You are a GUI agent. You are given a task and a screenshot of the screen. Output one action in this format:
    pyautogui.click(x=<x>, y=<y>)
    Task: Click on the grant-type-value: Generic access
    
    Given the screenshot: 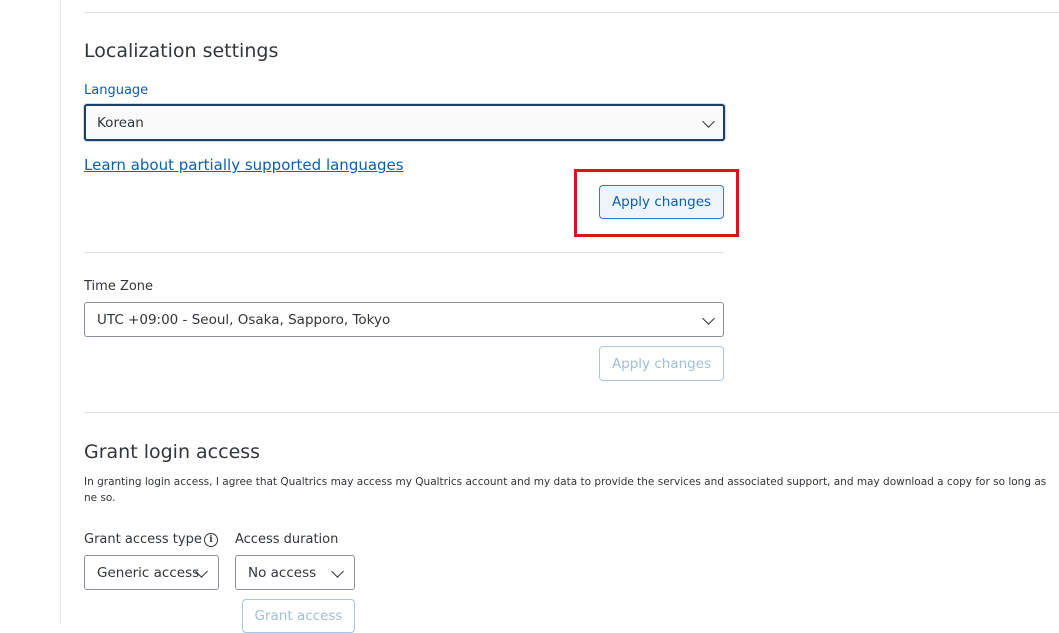 What is the action you would take?
    pyautogui.click(x=148, y=572)
    